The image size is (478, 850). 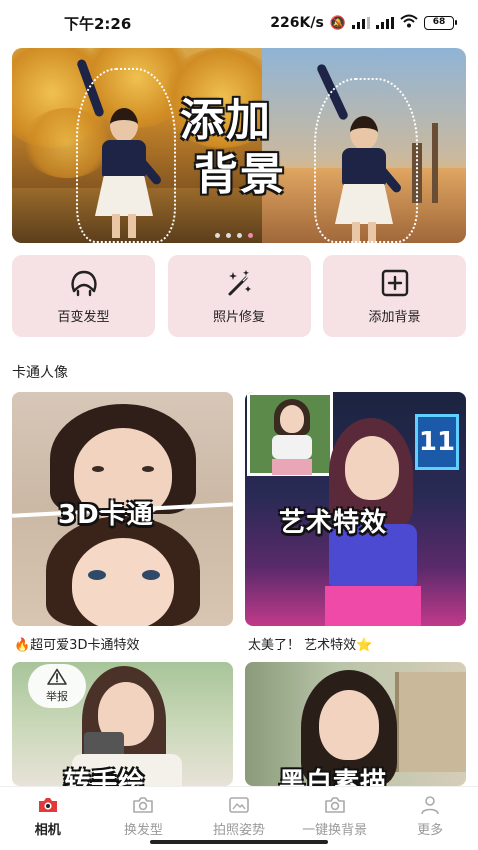 What do you see at coordinates (105, 777) in the screenshot?
I see `card-overlay-title: 转手绘` at bounding box center [105, 777].